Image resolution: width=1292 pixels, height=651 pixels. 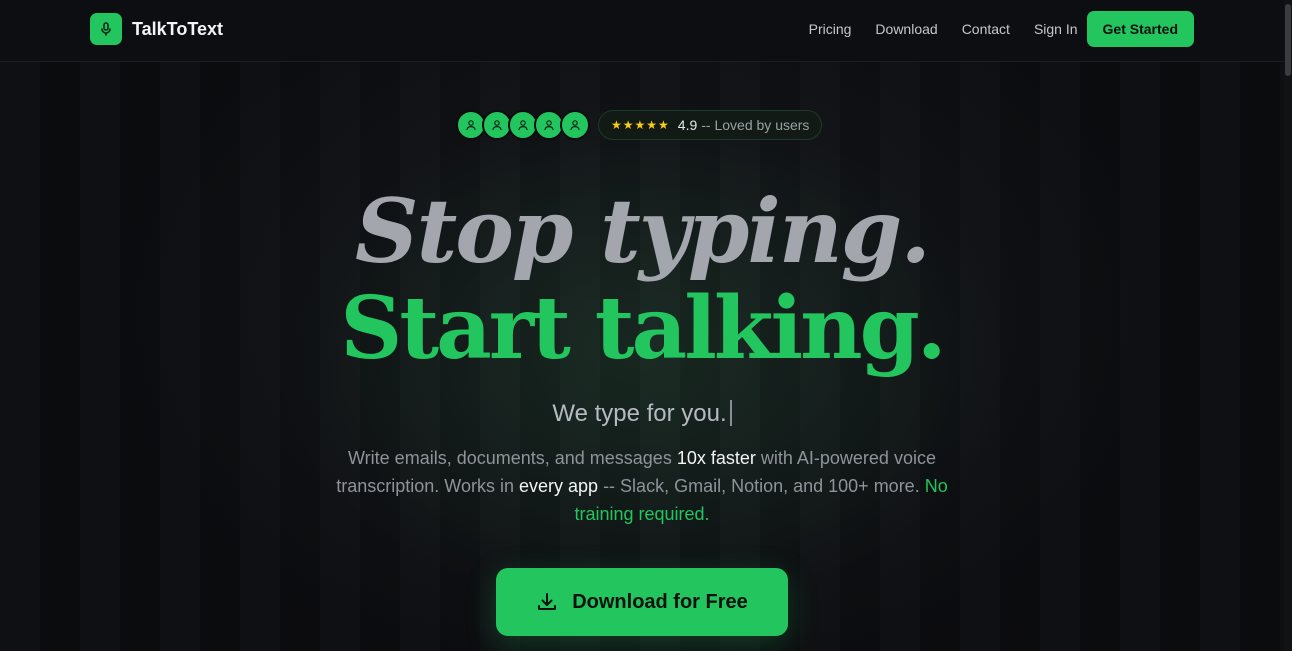 I want to click on microphone-icon, so click(x=106, y=29).